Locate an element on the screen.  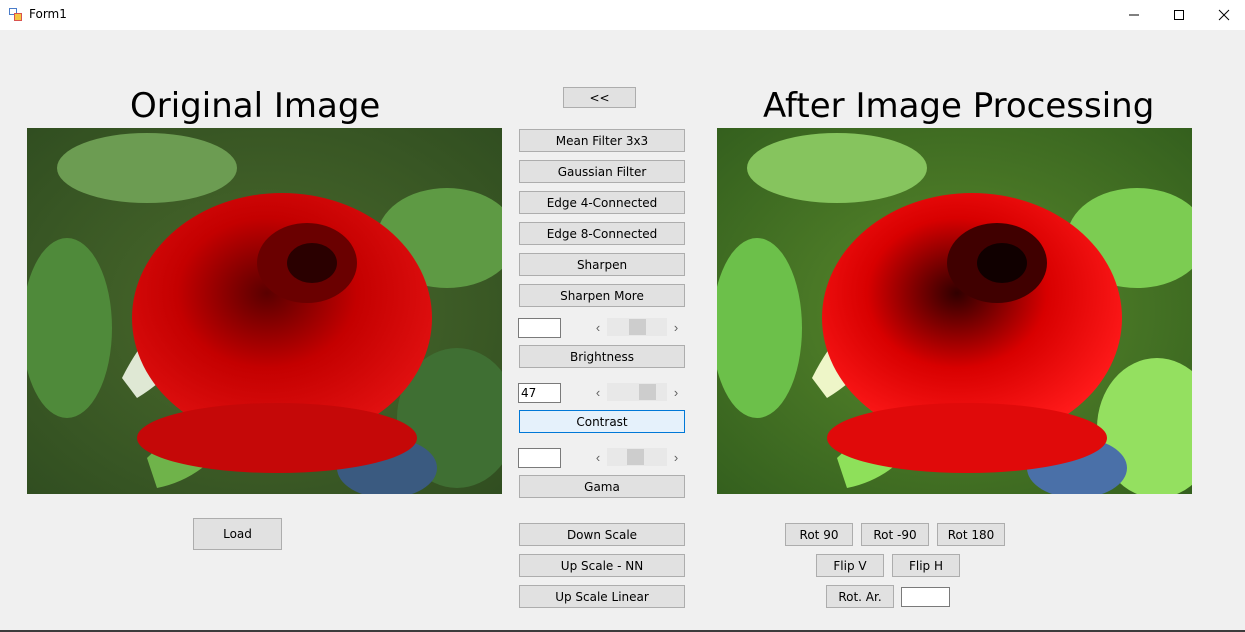
minimize-icon is located at coordinates (1134, 15).